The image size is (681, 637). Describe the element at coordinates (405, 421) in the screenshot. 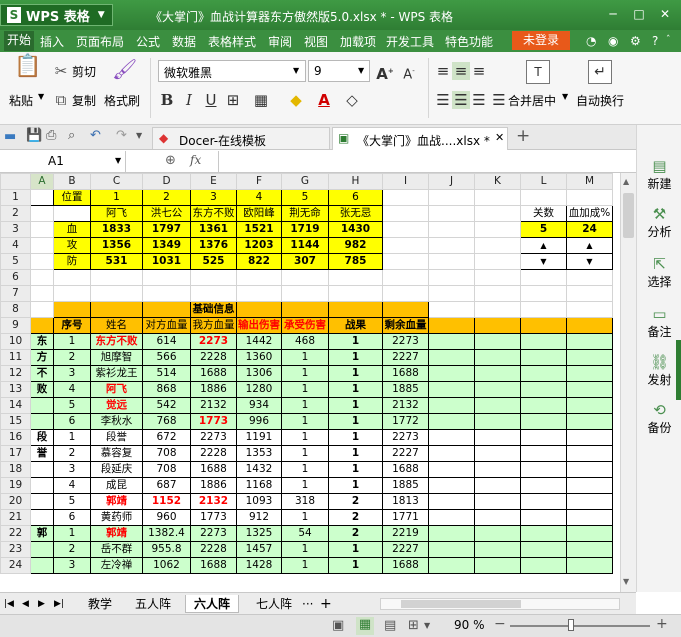

I see `cell: 1772` at that location.